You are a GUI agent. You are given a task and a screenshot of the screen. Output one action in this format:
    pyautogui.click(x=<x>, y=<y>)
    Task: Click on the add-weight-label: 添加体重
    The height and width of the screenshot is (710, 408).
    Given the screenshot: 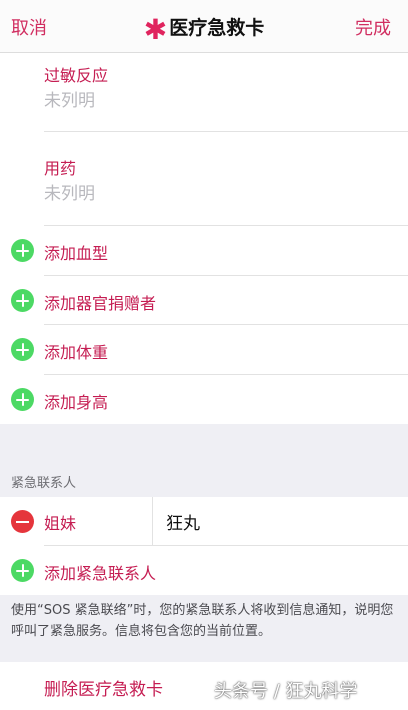 What is the action you would take?
    pyautogui.click(x=76, y=352)
    